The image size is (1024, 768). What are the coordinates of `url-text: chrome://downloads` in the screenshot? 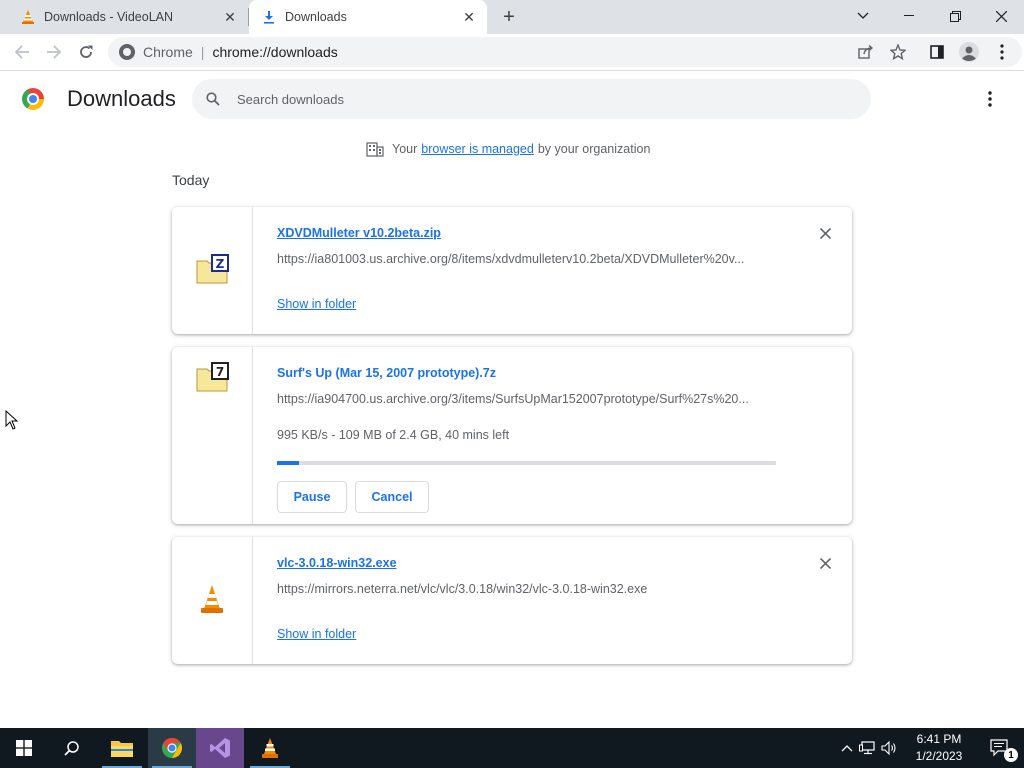 It's located at (275, 52).